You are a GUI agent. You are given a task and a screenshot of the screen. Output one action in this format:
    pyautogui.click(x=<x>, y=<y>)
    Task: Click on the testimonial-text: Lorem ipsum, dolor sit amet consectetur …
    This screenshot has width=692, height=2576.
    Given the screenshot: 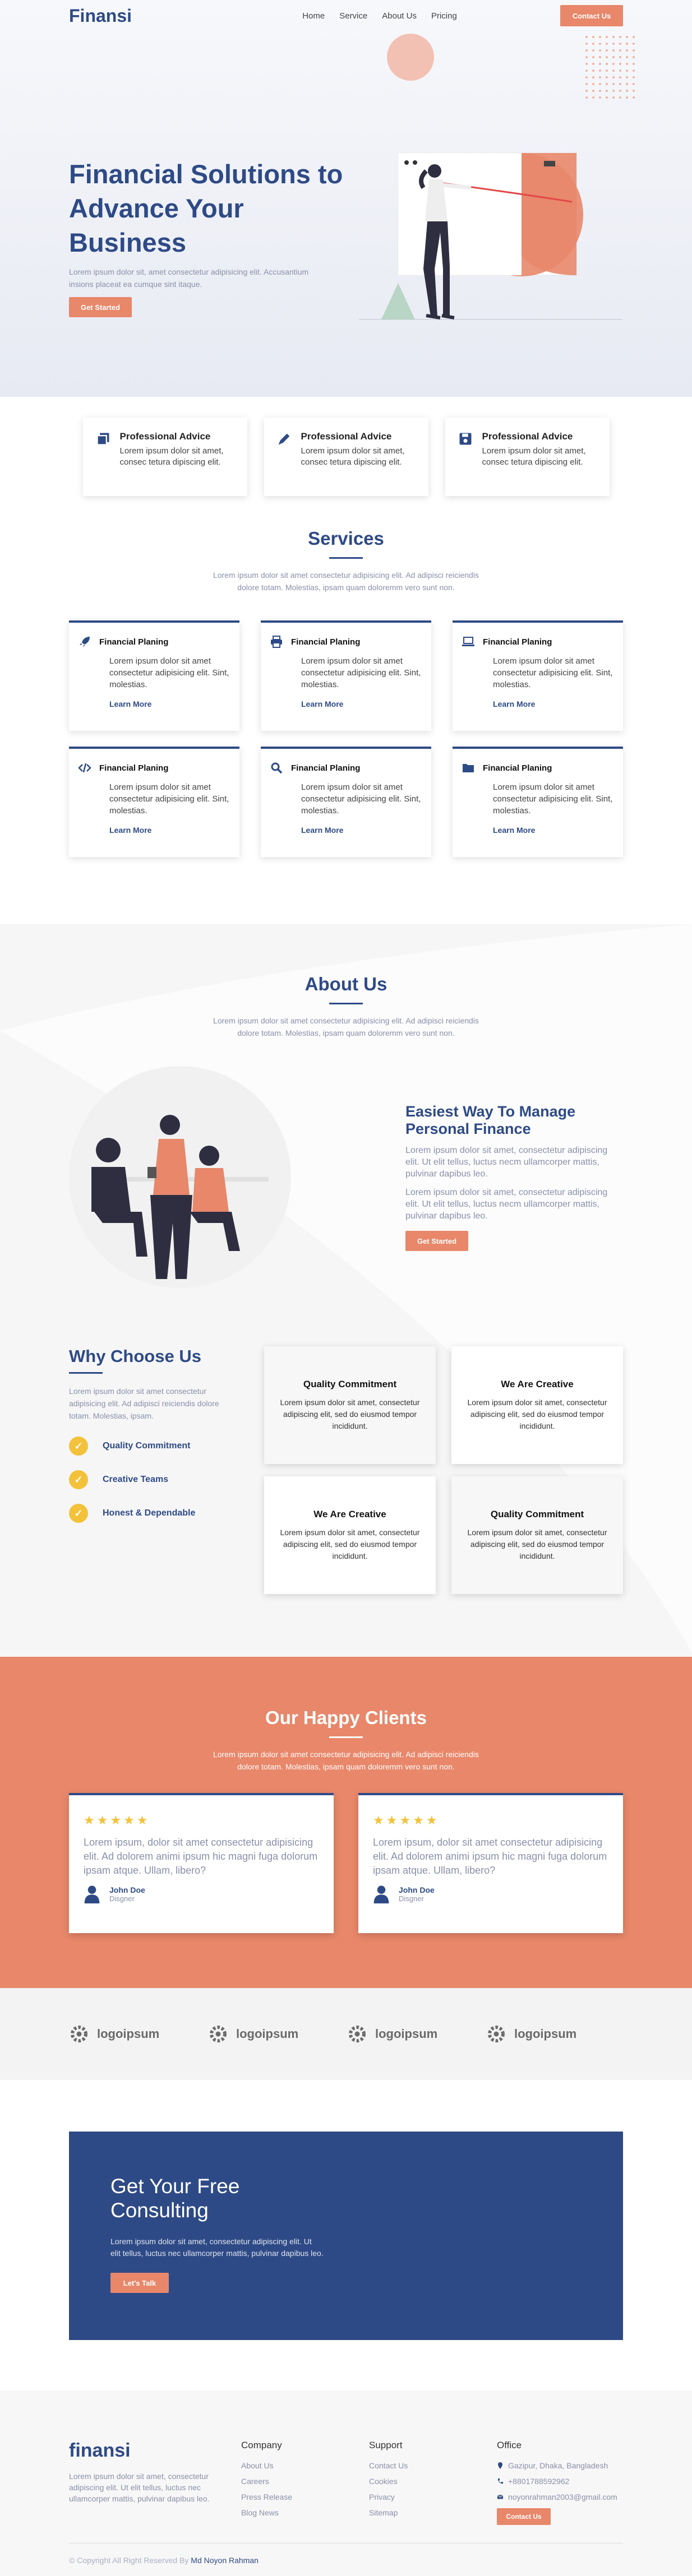 What is the action you would take?
    pyautogui.click(x=201, y=1856)
    